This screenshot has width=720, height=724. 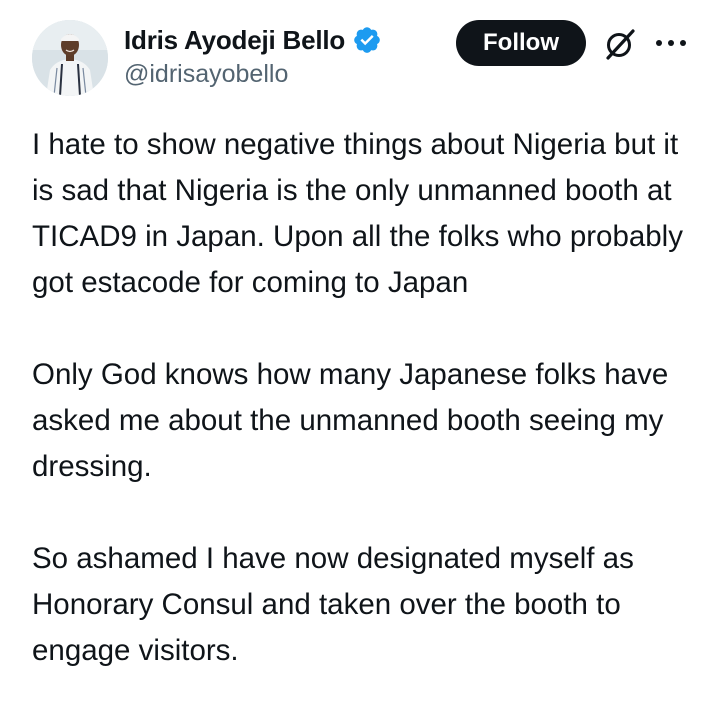 What do you see at coordinates (620, 44) in the screenshot?
I see `grok-icon` at bounding box center [620, 44].